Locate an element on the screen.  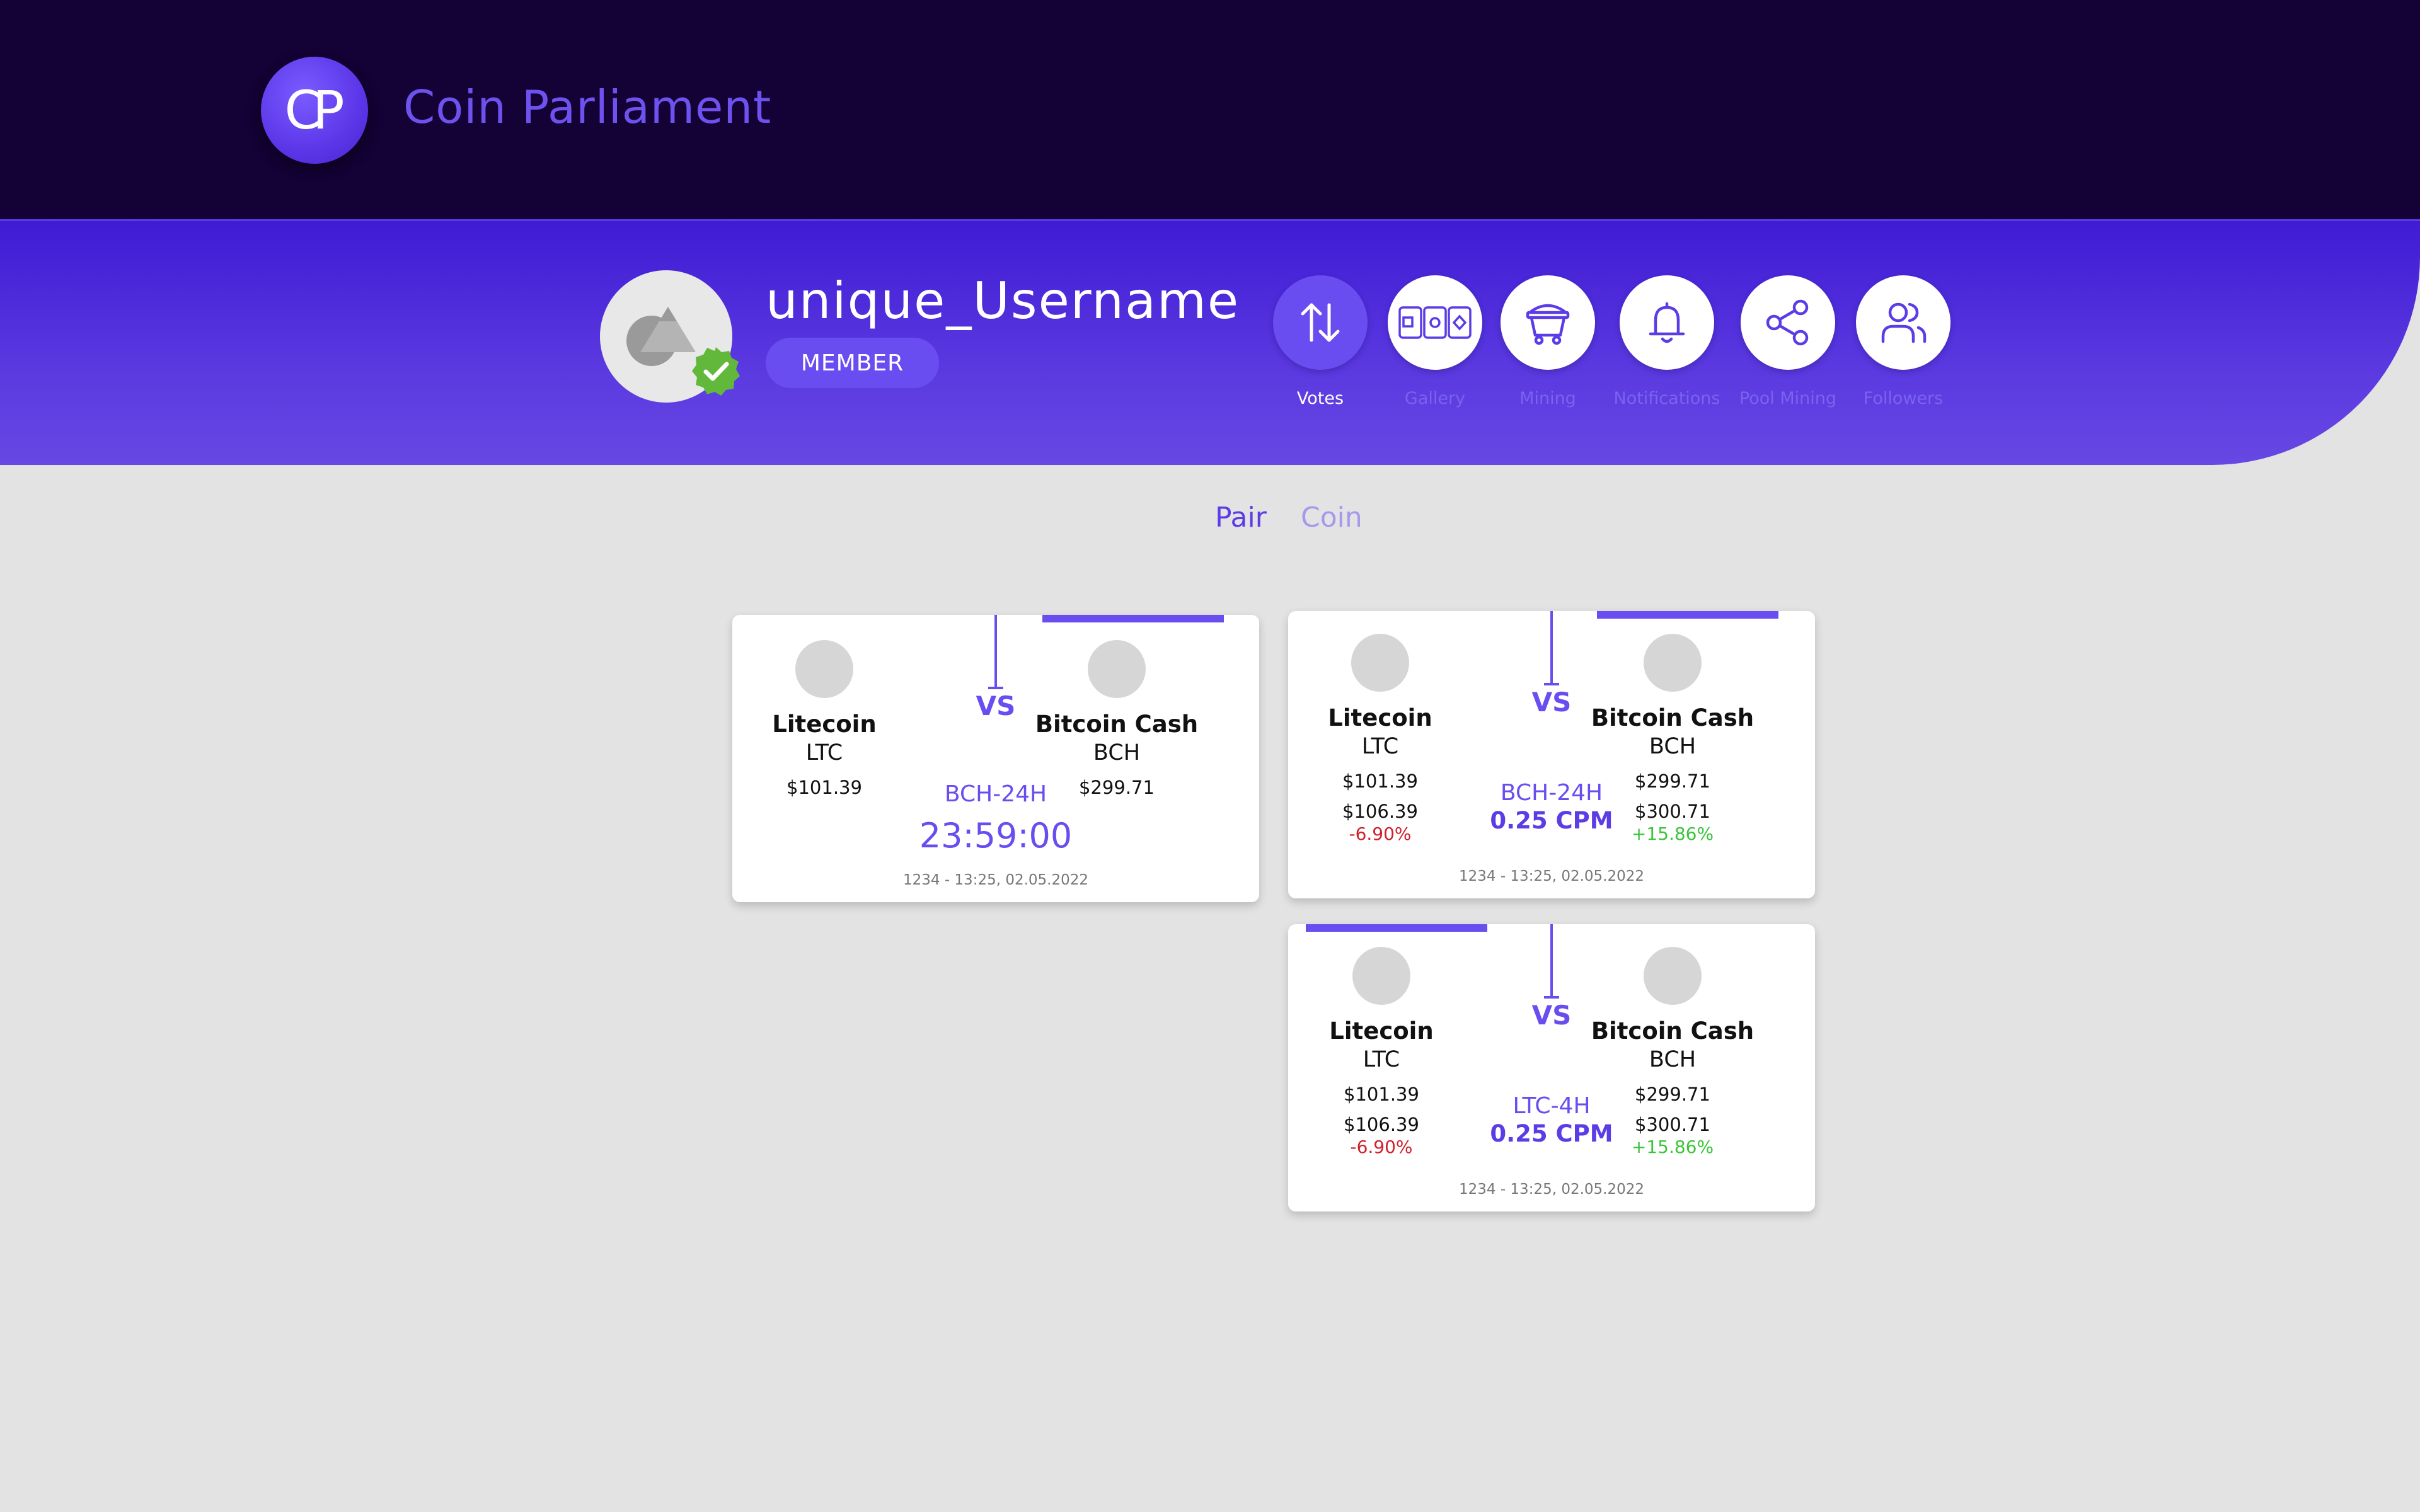
gallery-button: Gallery is located at coordinates (1435, 341).